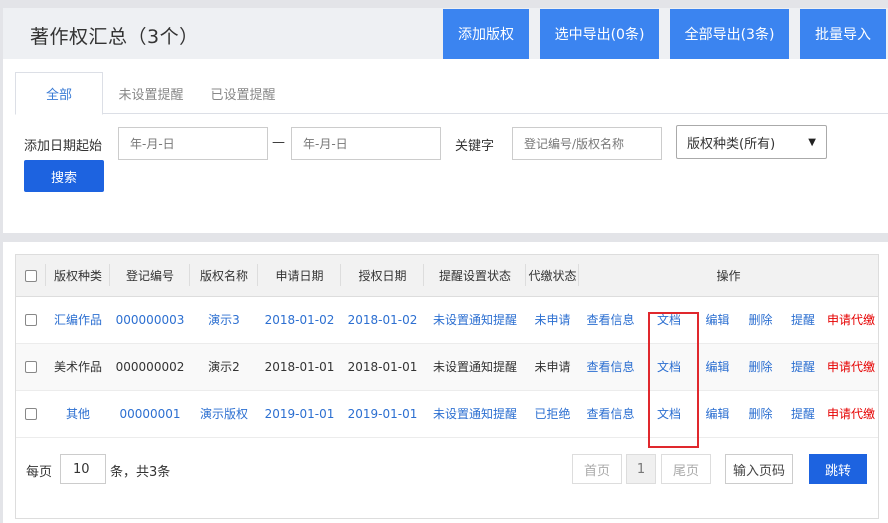 The width and height of the screenshot is (888, 523). I want to click on col-name: 版权名称, so click(224, 276).